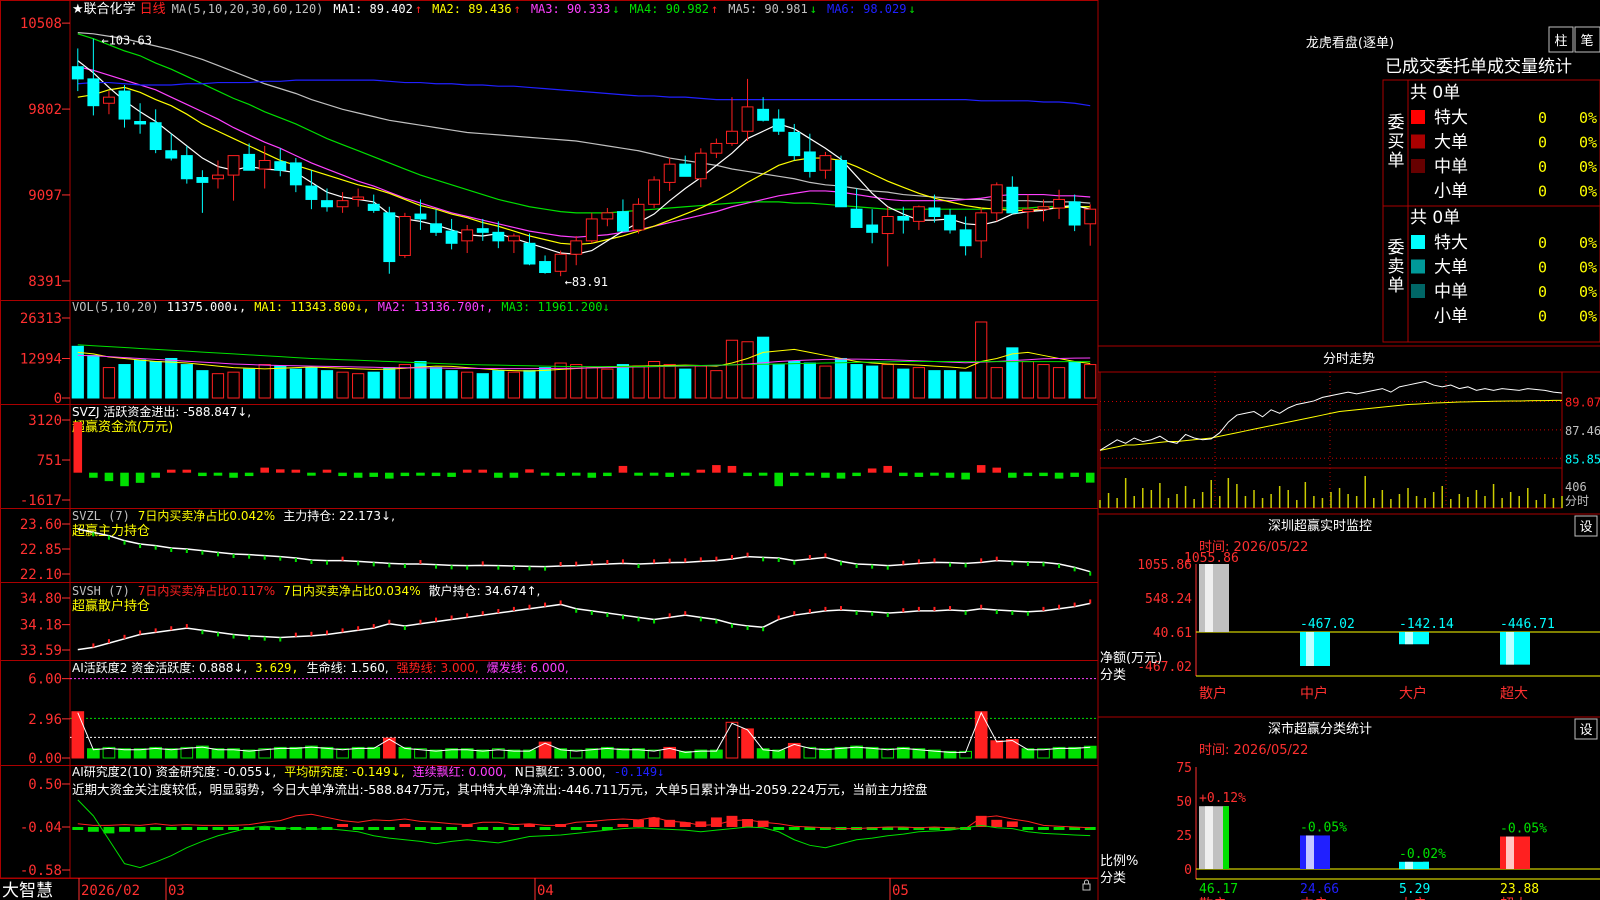  What do you see at coordinates (153, 9) in the screenshot?
I see `period-label: 日线` at bounding box center [153, 9].